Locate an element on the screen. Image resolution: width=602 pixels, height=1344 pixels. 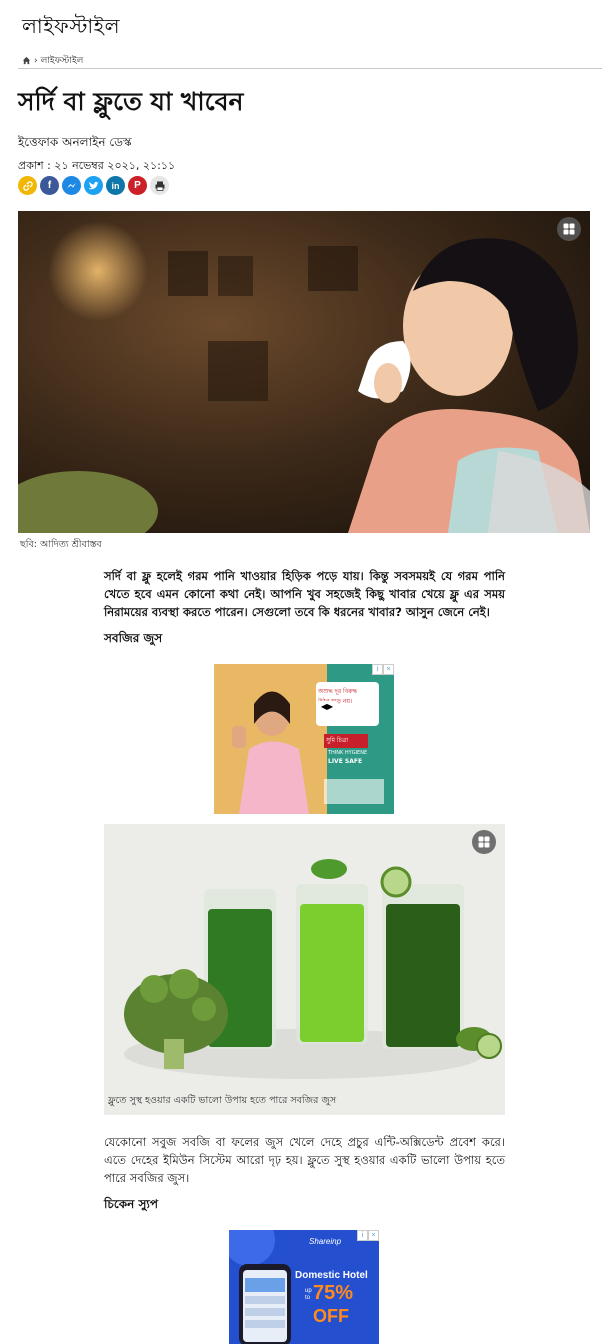
messenger-icon is located at coordinates (71, 185).